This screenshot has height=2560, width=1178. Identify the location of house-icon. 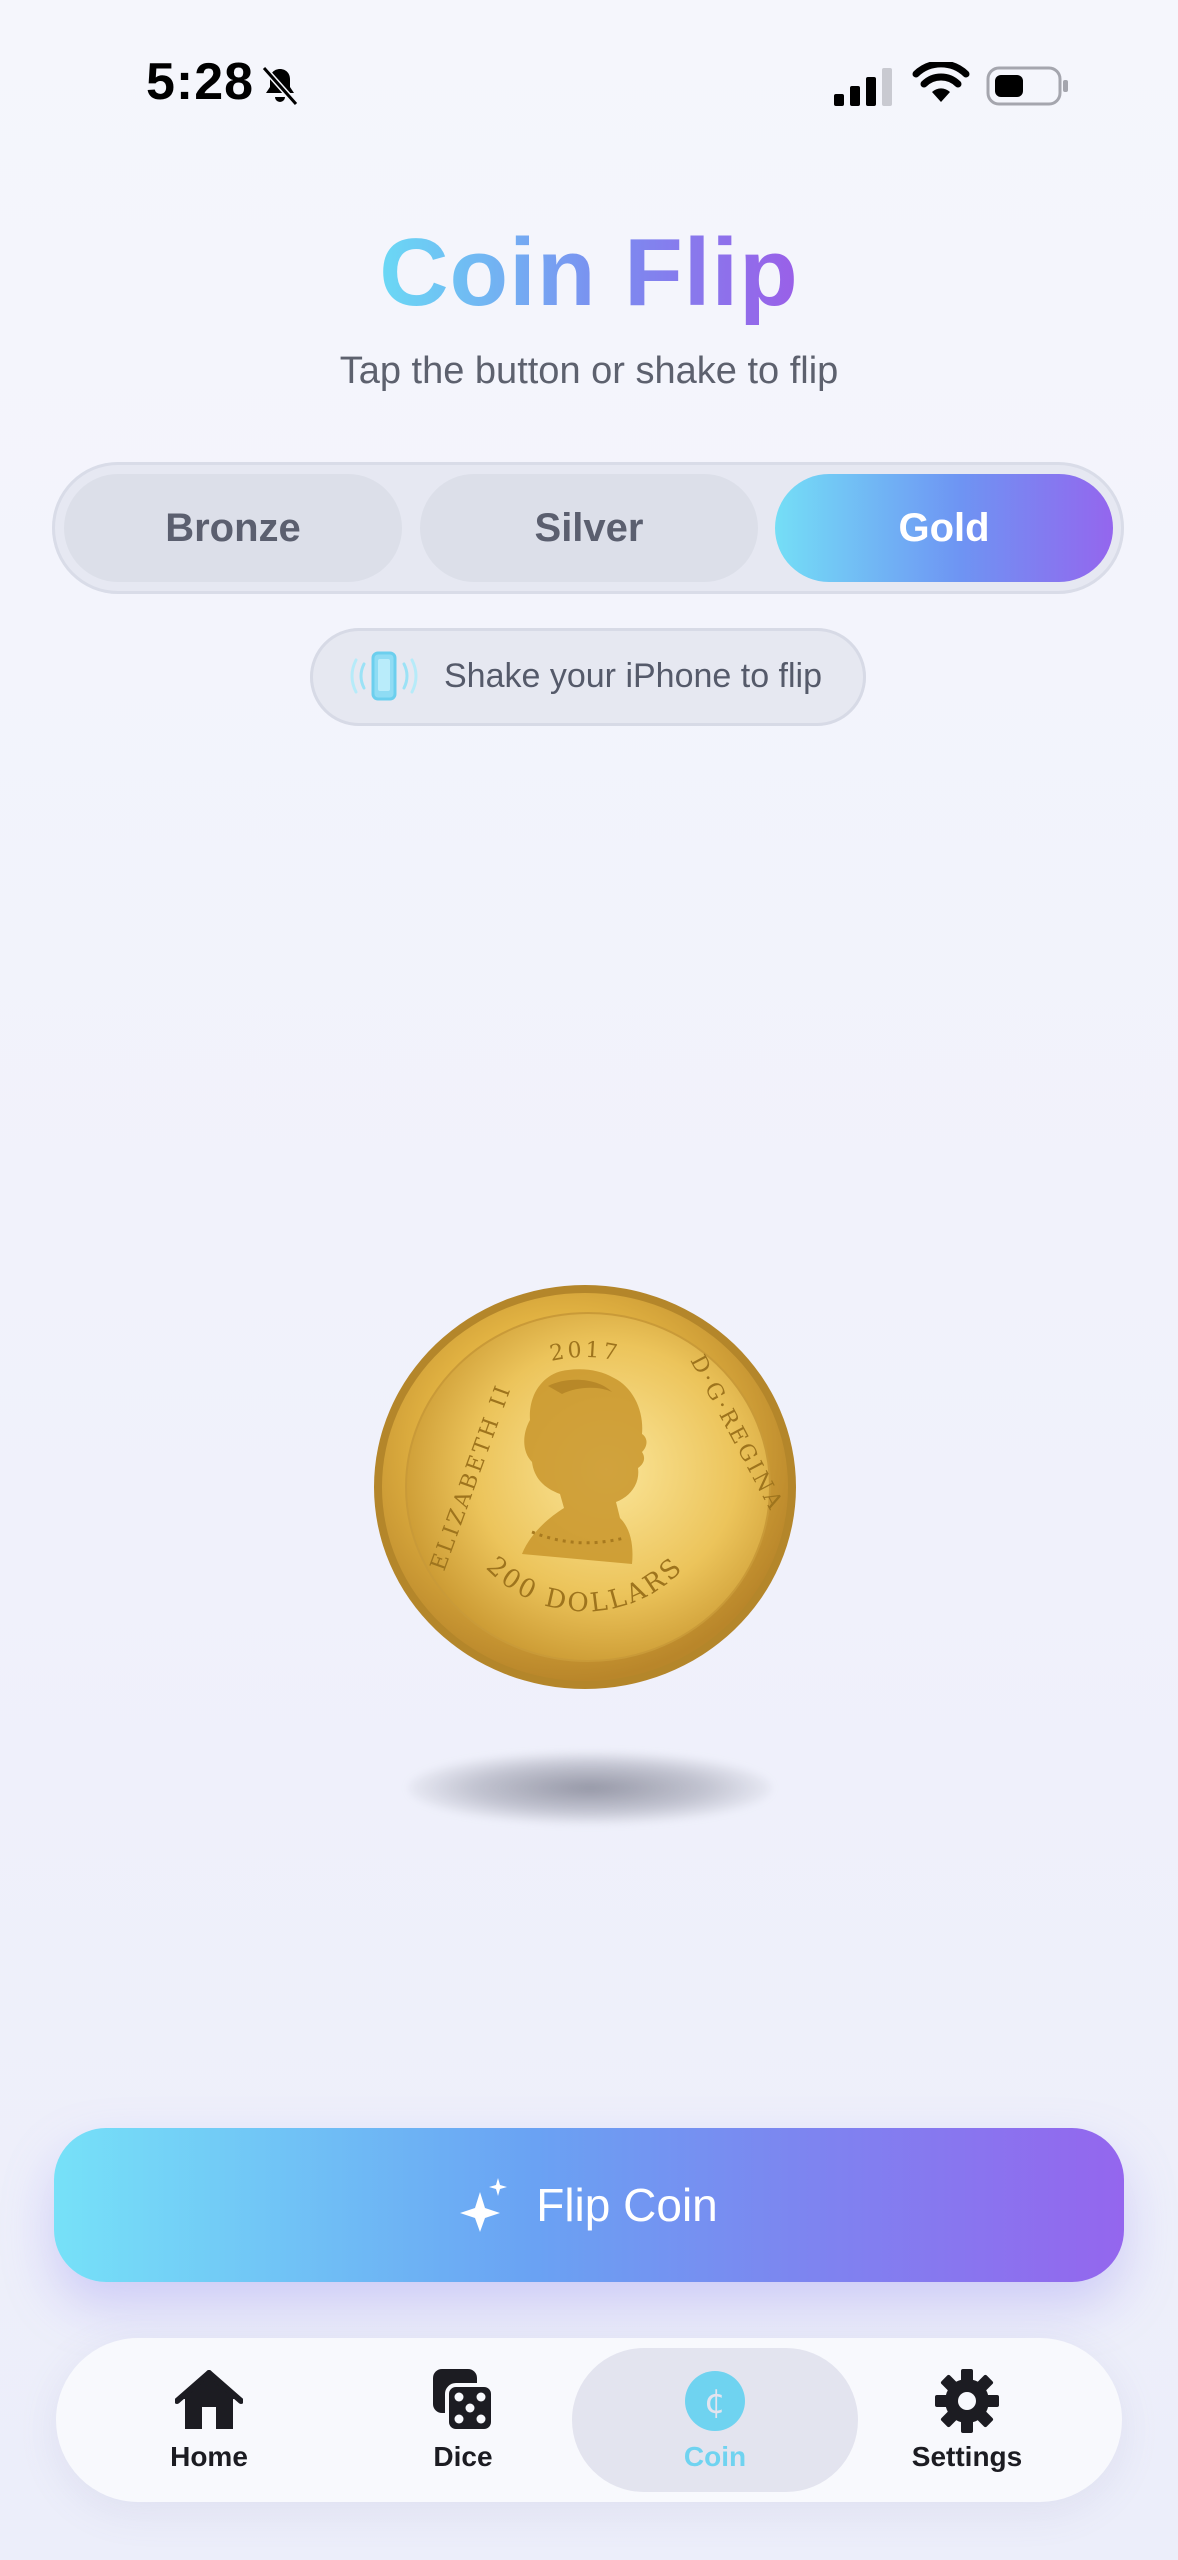
(209, 2399).